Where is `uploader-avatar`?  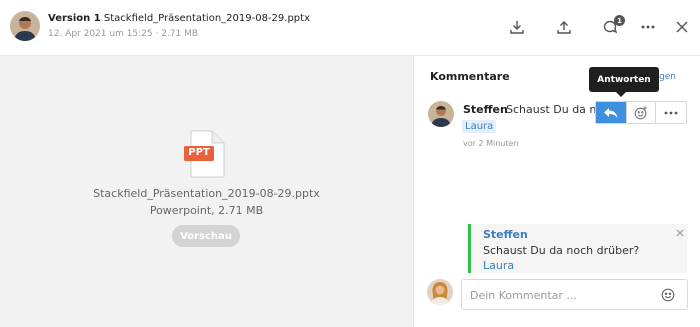 uploader-avatar is located at coordinates (25, 26).